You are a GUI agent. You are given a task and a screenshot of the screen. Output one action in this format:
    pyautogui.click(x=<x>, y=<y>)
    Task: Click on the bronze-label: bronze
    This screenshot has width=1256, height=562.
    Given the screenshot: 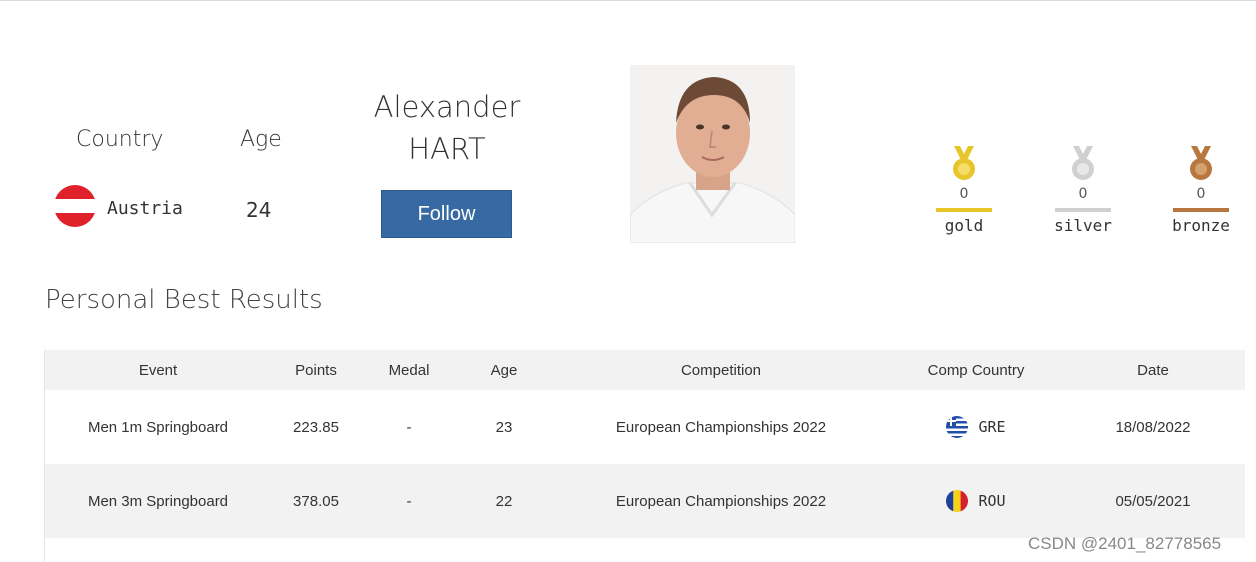 What is the action you would take?
    pyautogui.click(x=1201, y=225)
    